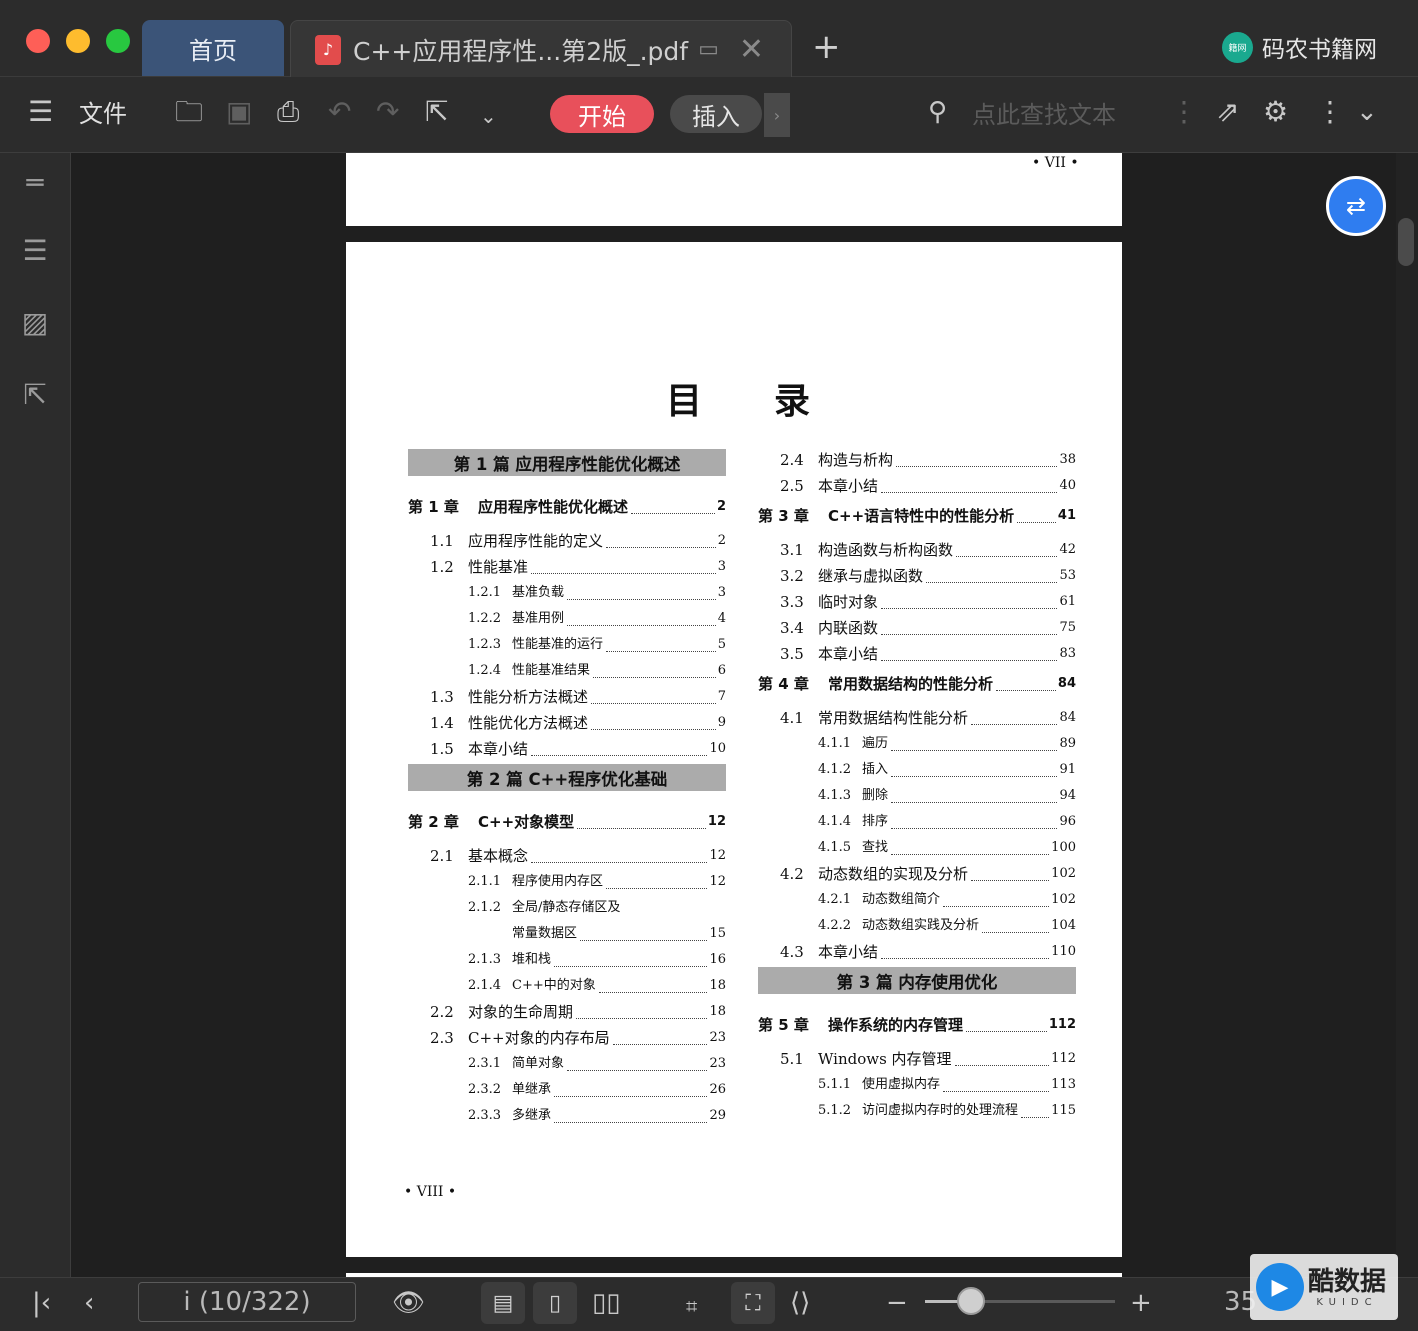 This screenshot has height=1331, width=1418. I want to click on toc-entry: 1.1 应用程序性能的定义 2, so click(567, 541).